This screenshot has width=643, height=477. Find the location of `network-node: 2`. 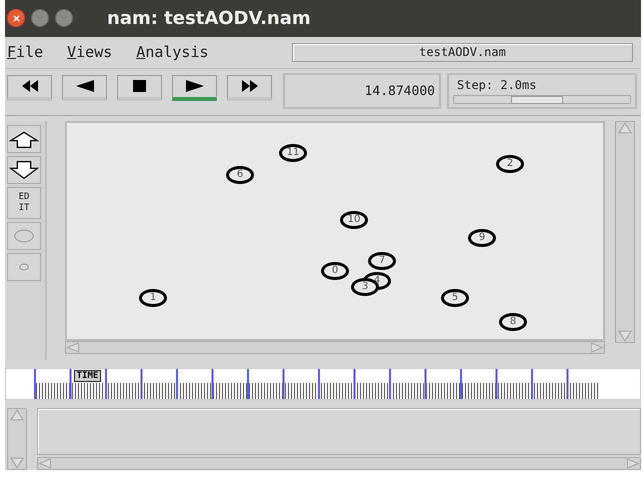

network-node: 2 is located at coordinates (510, 163).